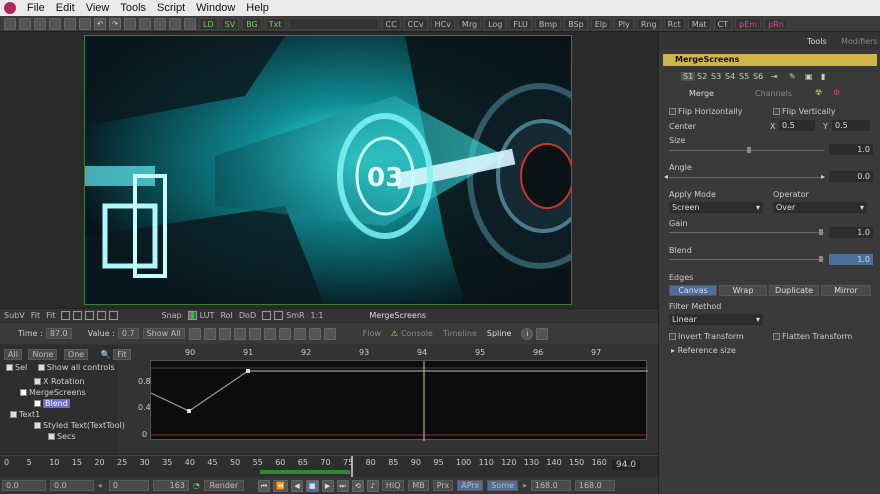 The height and width of the screenshot is (494, 880). What do you see at coordinates (43, 354) in the screenshot?
I see `filter-none-button: None` at bounding box center [43, 354].